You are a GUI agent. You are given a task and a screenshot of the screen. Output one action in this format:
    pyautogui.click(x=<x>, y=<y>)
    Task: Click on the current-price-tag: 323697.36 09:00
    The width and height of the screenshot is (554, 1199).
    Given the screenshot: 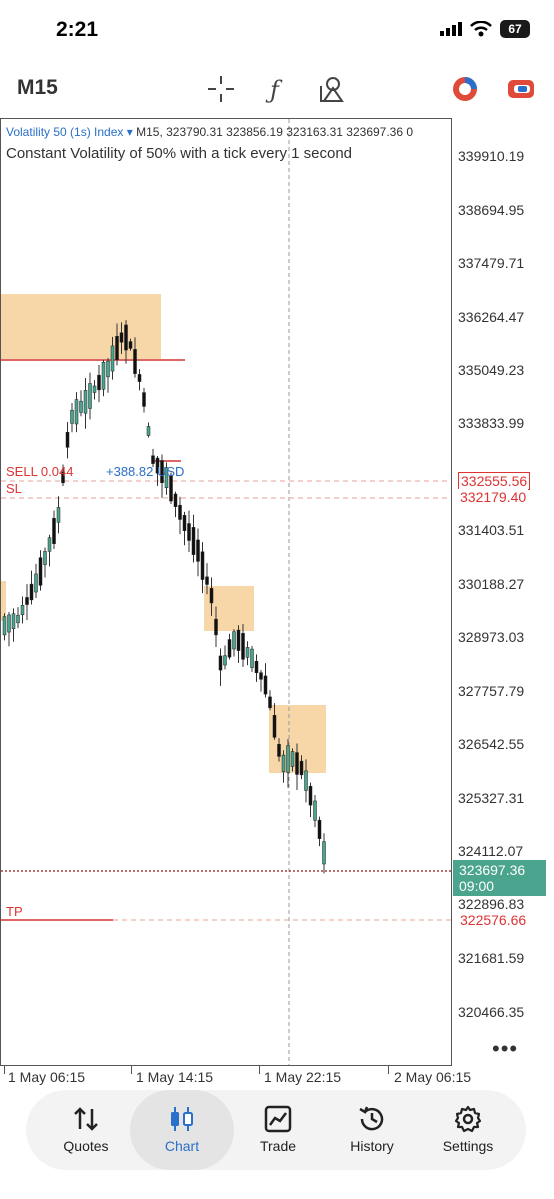 What is the action you would take?
    pyautogui.click(x=499, y=878)
    